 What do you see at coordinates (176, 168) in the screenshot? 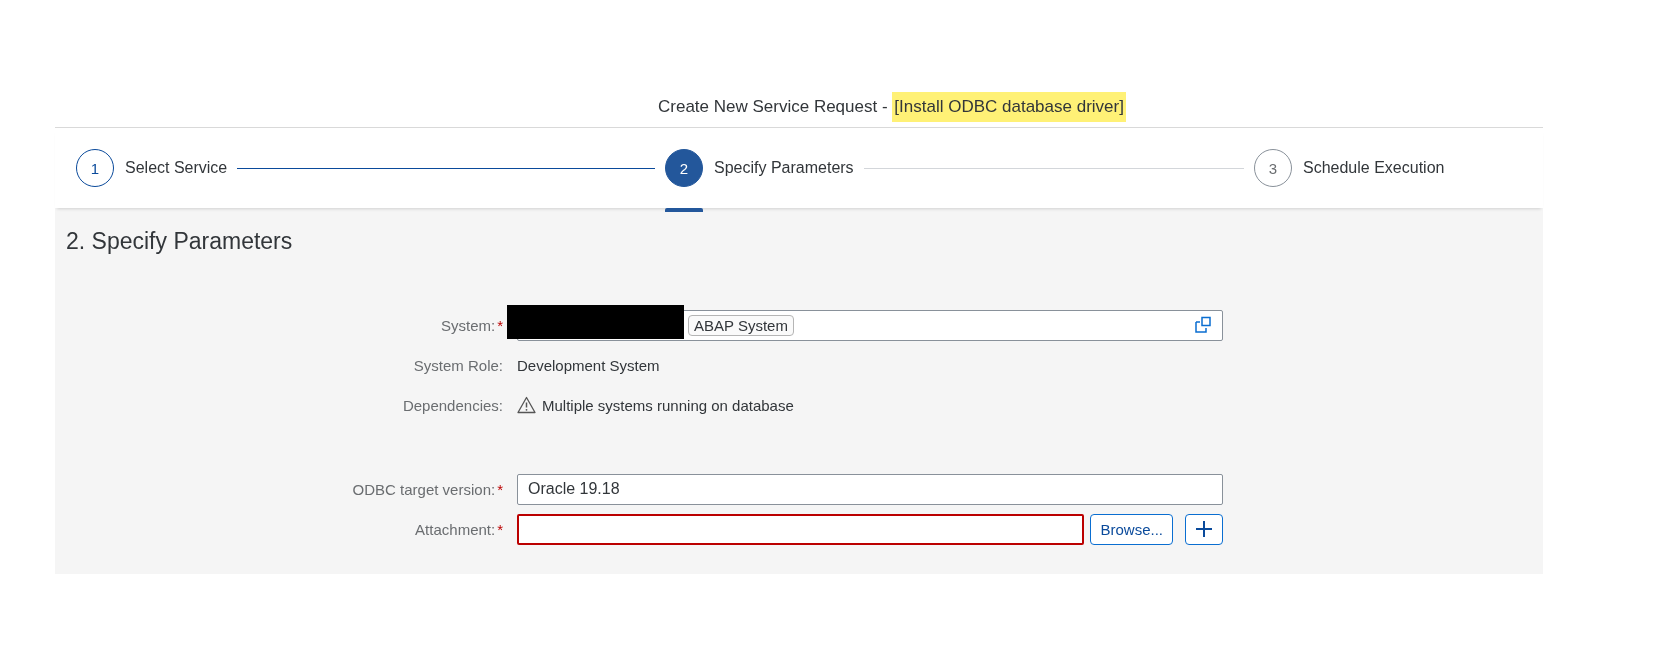
I see `step-label: Select Service` at bounding box center [176, 168].